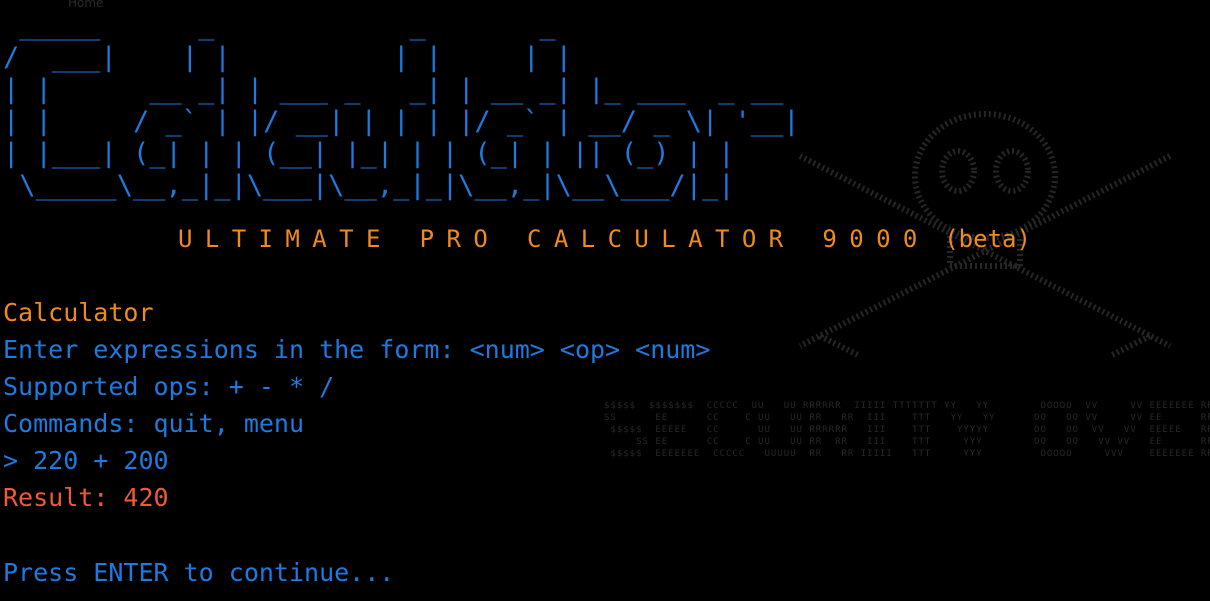  Describe the element at coordinates (86, 497) in the screenshot. I see `result-line: Result: 420` at that location.